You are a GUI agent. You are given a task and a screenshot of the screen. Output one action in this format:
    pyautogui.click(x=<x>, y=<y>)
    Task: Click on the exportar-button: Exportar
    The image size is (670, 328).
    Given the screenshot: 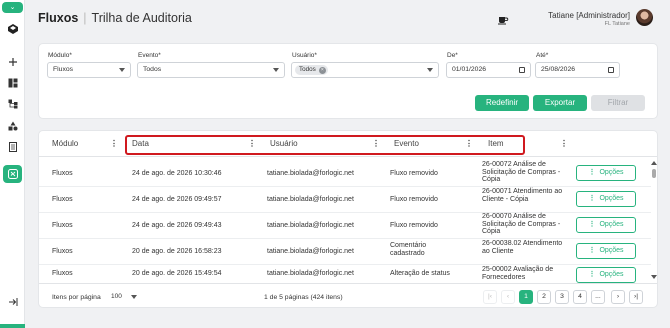 What is the action you would take?
    pyautogui.click(x=560, y=103)
    